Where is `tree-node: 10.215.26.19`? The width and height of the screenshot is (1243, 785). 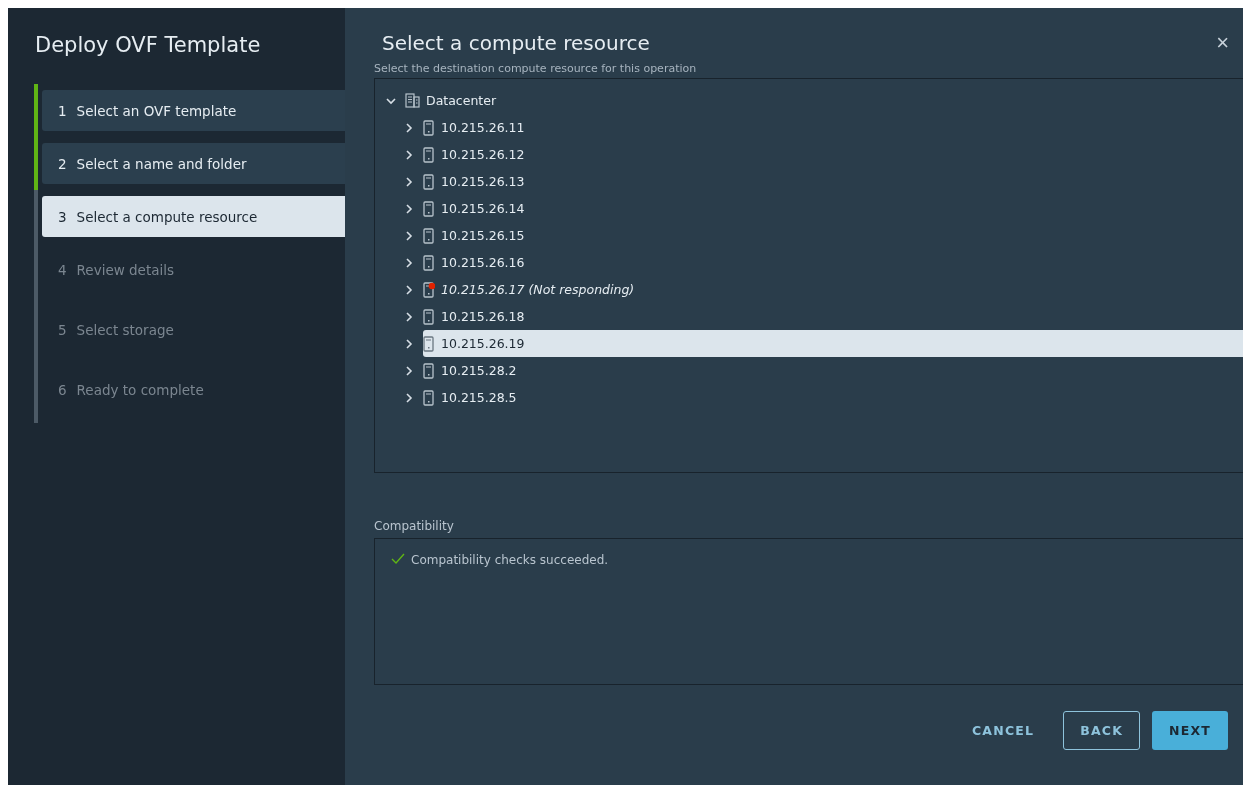
tree-node: 10.215.26.19 is located at coordinates (833, 343).